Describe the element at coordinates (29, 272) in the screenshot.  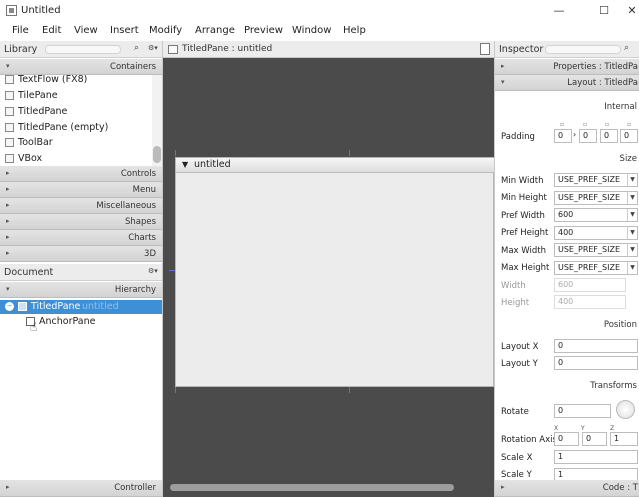
I see `document-title: Document` at that location.